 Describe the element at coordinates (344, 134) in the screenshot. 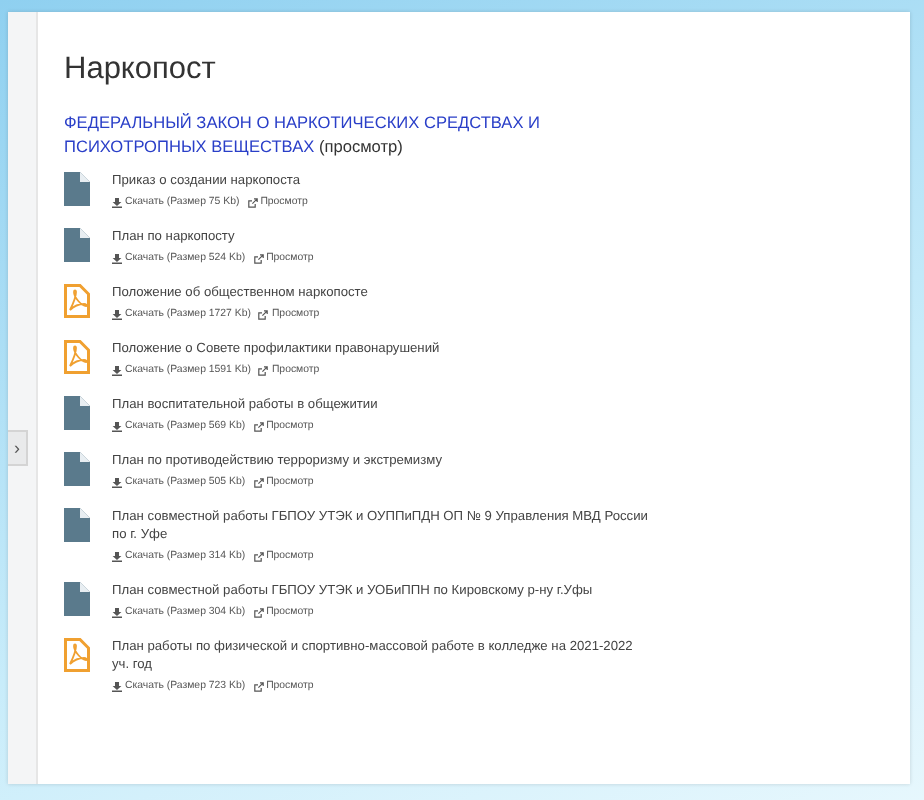

I see `law-heading-link: ФЕДЕРАЛЬНЫЙ ЗАКОН О НАРКОТИЧЕСКИХ СРЕДСТВАХ И ПСИХОТРОПНЫХ ВЕЩЕСТВАХ (просмотр)` at that location.